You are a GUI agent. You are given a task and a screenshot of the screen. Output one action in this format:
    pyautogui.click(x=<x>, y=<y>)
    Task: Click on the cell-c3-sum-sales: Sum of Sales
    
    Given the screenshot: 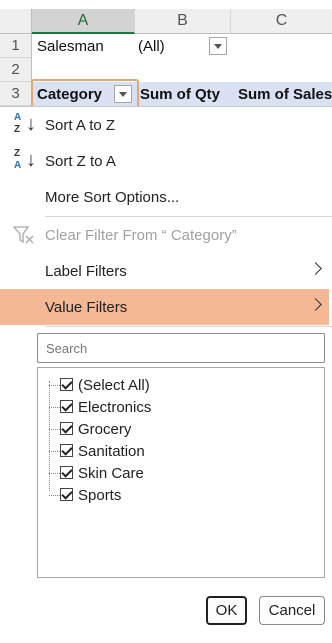 What is the action you would take?
    pyautogui.click(x=283, y=94)
    